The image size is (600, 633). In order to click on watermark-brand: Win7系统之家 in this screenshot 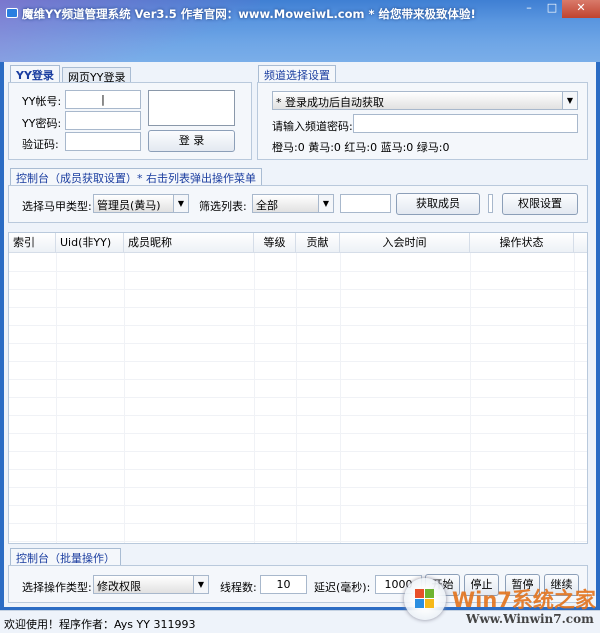, I will do `click(524, 600)`.